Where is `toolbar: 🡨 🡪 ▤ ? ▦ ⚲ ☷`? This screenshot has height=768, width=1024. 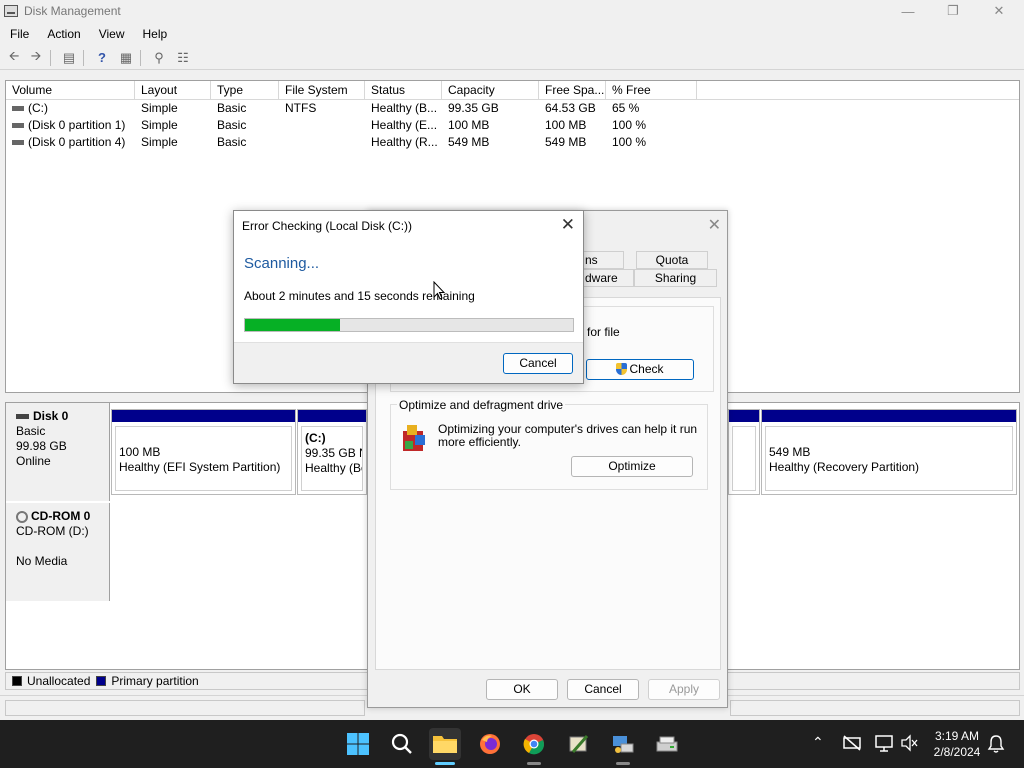
toolbar: 🡨 🡪 ▤ ? ▦ ⚲ ☷ is located at coordinates (512, 58).